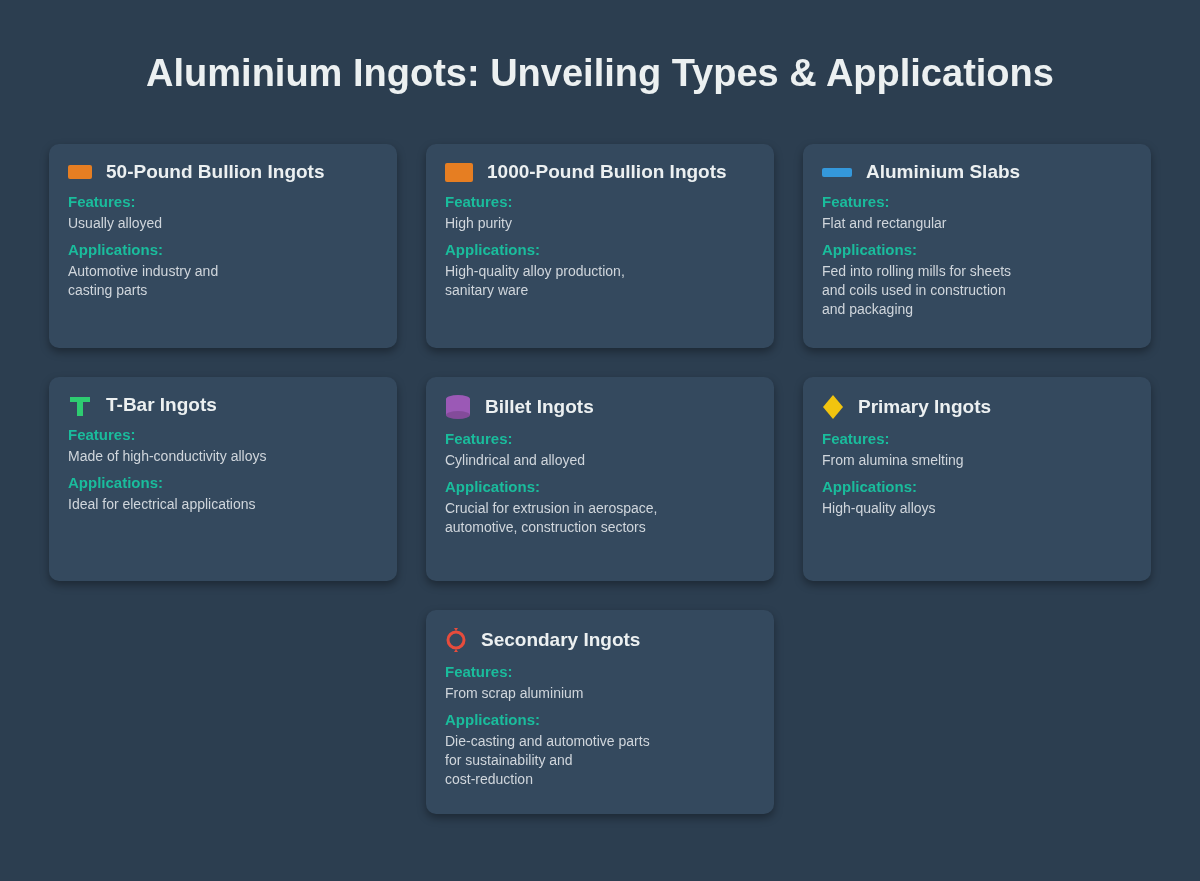  Describe the element at coordinates (478, 223) in the screenshot. I see `features-text: High purity` at that location.